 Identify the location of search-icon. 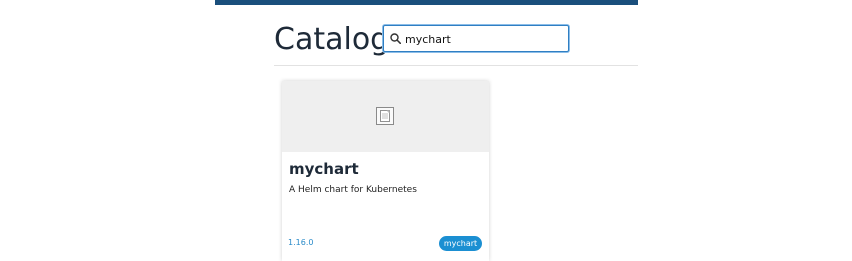
(395, 38).